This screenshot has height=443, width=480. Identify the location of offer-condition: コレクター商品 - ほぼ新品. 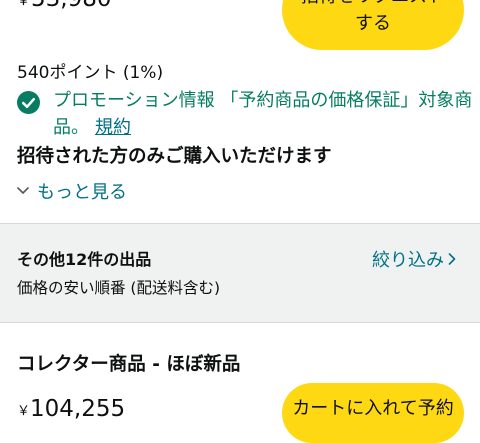
(129, 364).